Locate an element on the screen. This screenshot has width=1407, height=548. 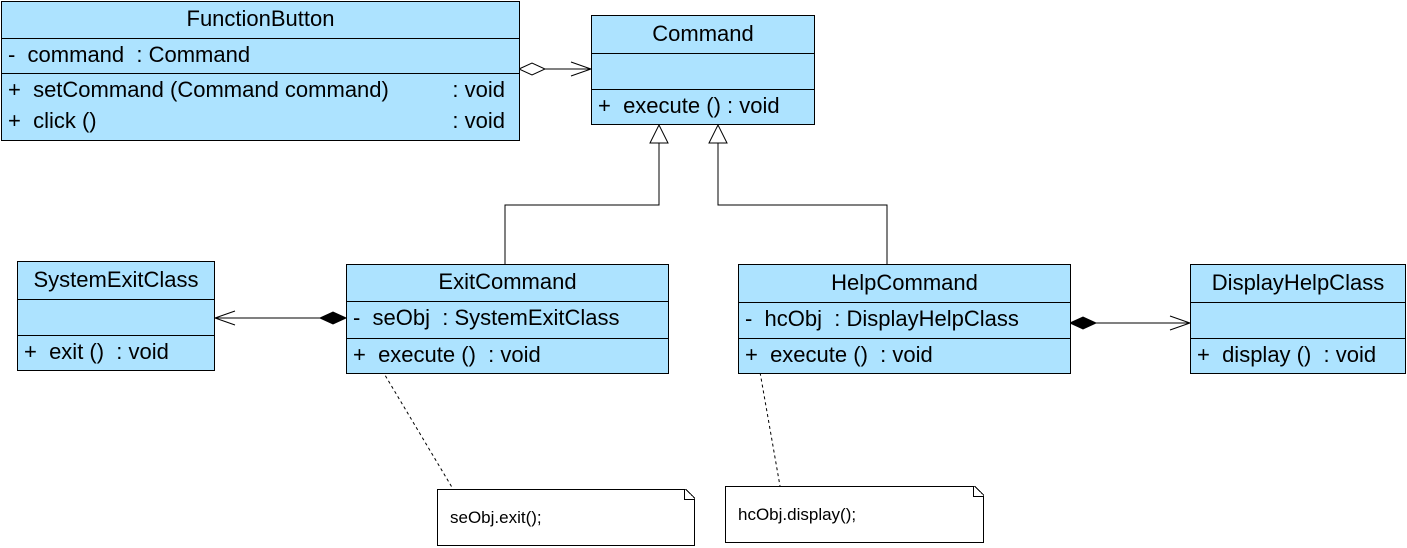
class-command: Command + execute () : void is located at coordinates (703, 70).